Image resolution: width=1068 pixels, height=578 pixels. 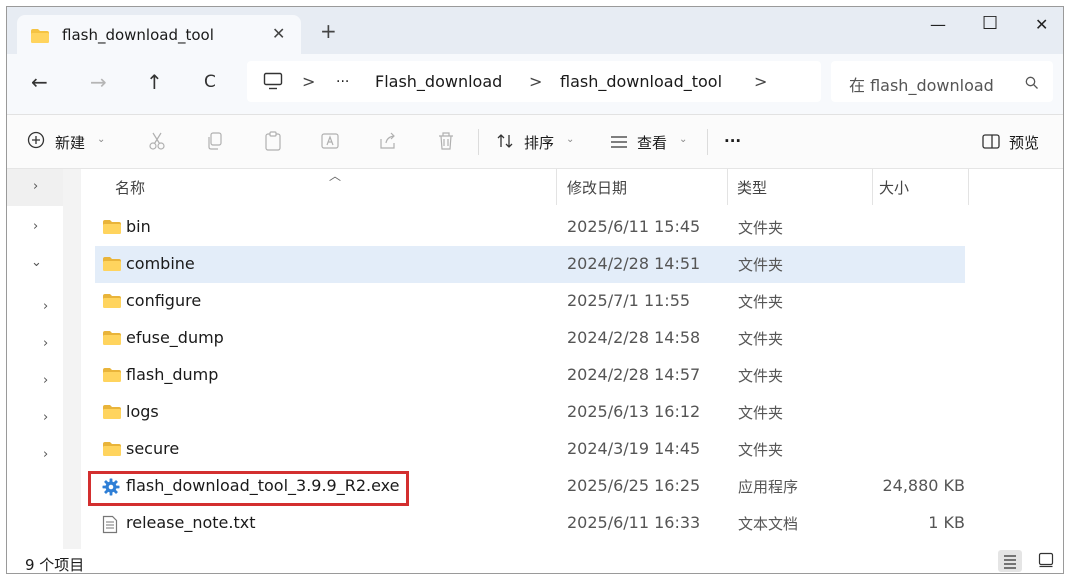 I want to click on file-date: 2024/2/28 14:58, so click(x=634, y=337).